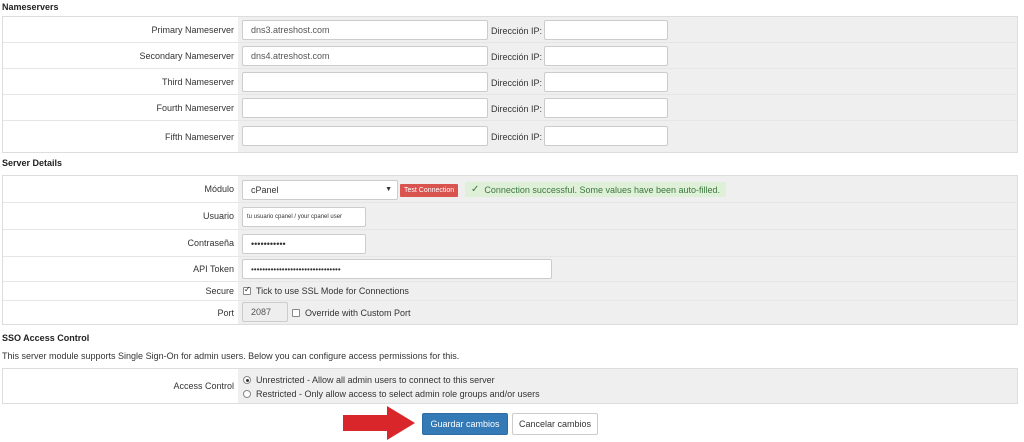 The height and width of the screenshot is (442, 1024). Describe the element at coordinates (379, 423) in the screenshot. I see `red-arrow-icon` at that location.